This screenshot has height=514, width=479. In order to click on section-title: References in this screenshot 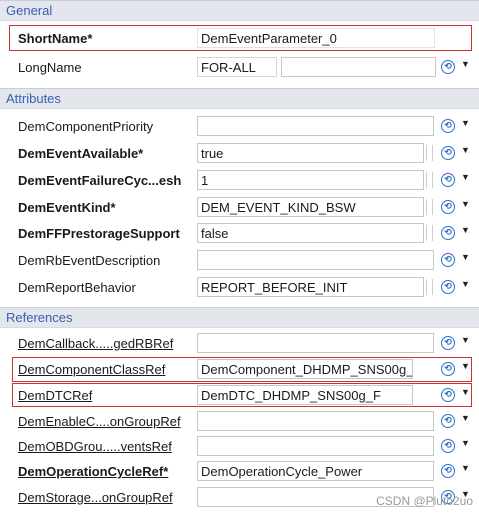, I will do `click(39, 317)`.